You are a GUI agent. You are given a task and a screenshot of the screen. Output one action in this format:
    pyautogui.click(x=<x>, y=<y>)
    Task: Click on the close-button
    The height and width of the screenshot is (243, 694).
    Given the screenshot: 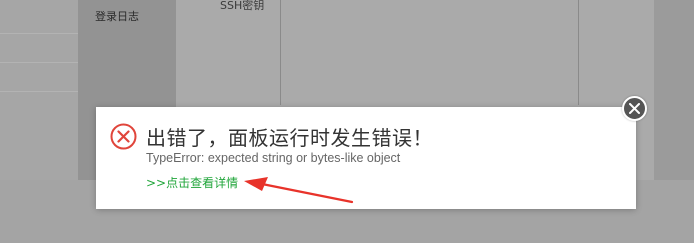 What is the action you would take?
    pyautogui.click(x=634, y=108)
    